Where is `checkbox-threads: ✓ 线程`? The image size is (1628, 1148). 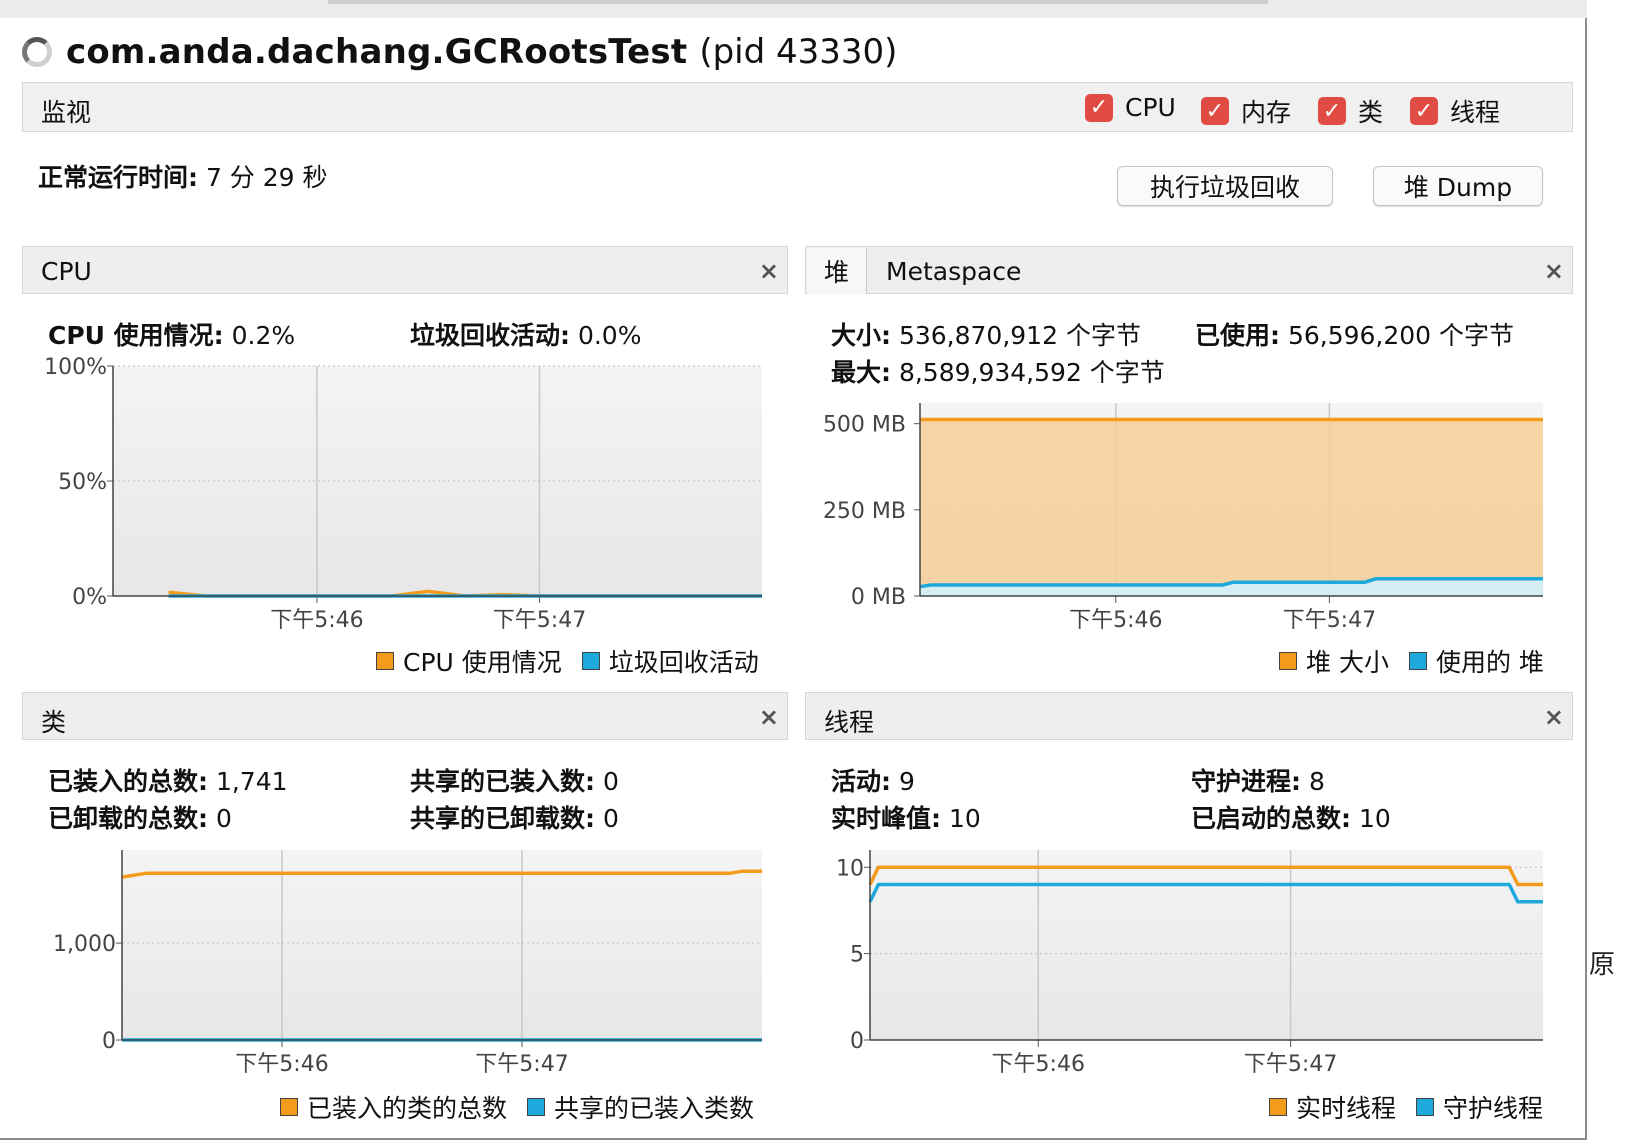
checkbox-threads: ✓ 线程 is located at coordinates (1455, 111).